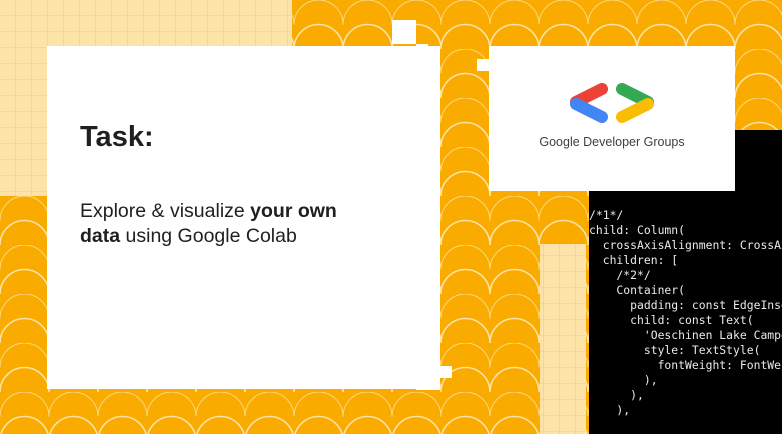 This screenshot has height=434, width=782. What do you see at coordinates (208, 236) in the screenshot?
I see `desc-part2: using Google Colab` at bounding box center [208, 236].